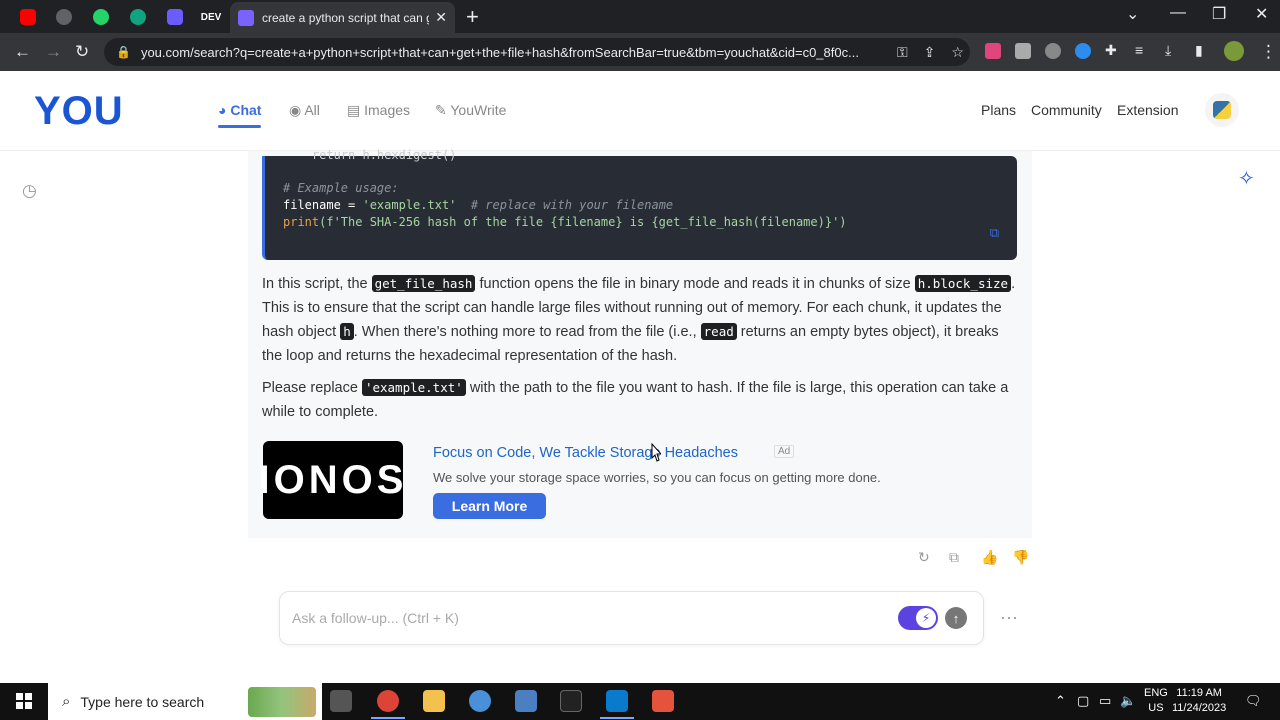  I want to click on followup-placeholder: Ask a follow-up... (Ctrl + K), so click(375, 618).